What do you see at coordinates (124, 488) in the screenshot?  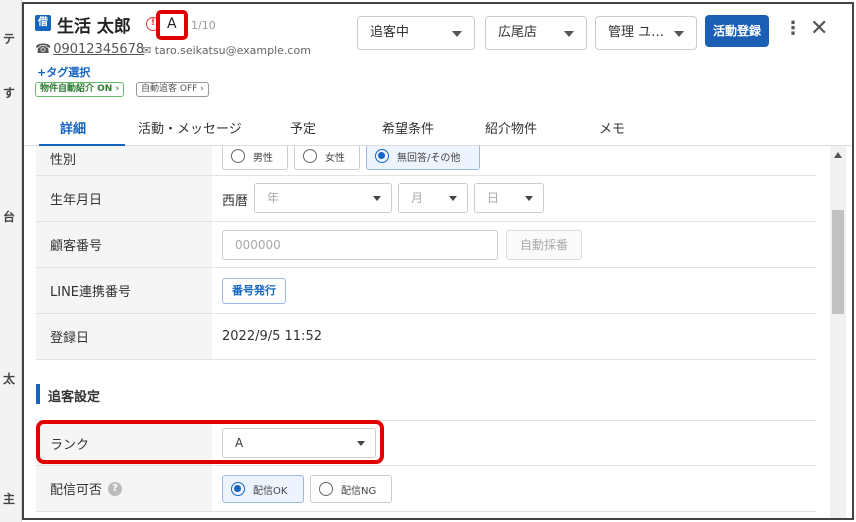 I see `delivery-label: 配信可否?` at bounding box center [124, 488].